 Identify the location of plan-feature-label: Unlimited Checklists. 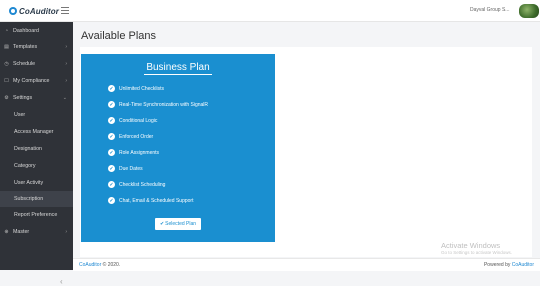
(142, 88).